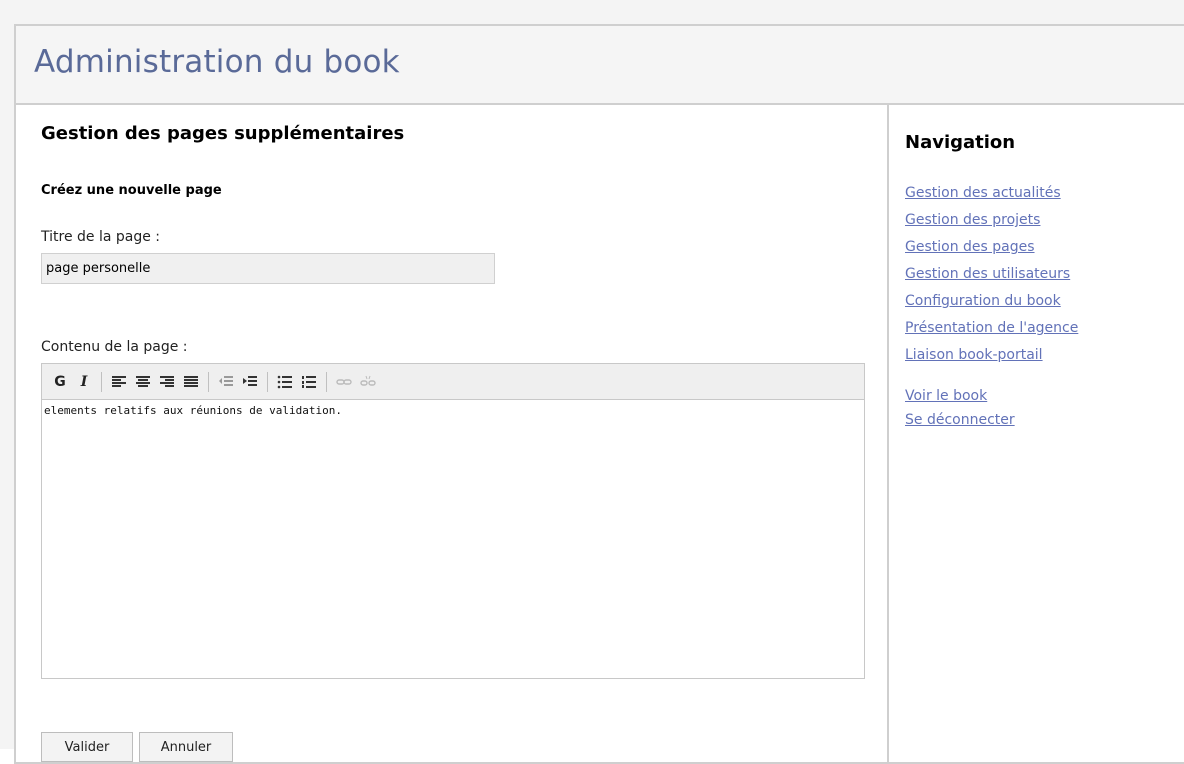 This screenshot has width=1184, height=764. Describe the element at coordinates (87, 747) in the screenshot. I see `validate-button: Valider` at that location.